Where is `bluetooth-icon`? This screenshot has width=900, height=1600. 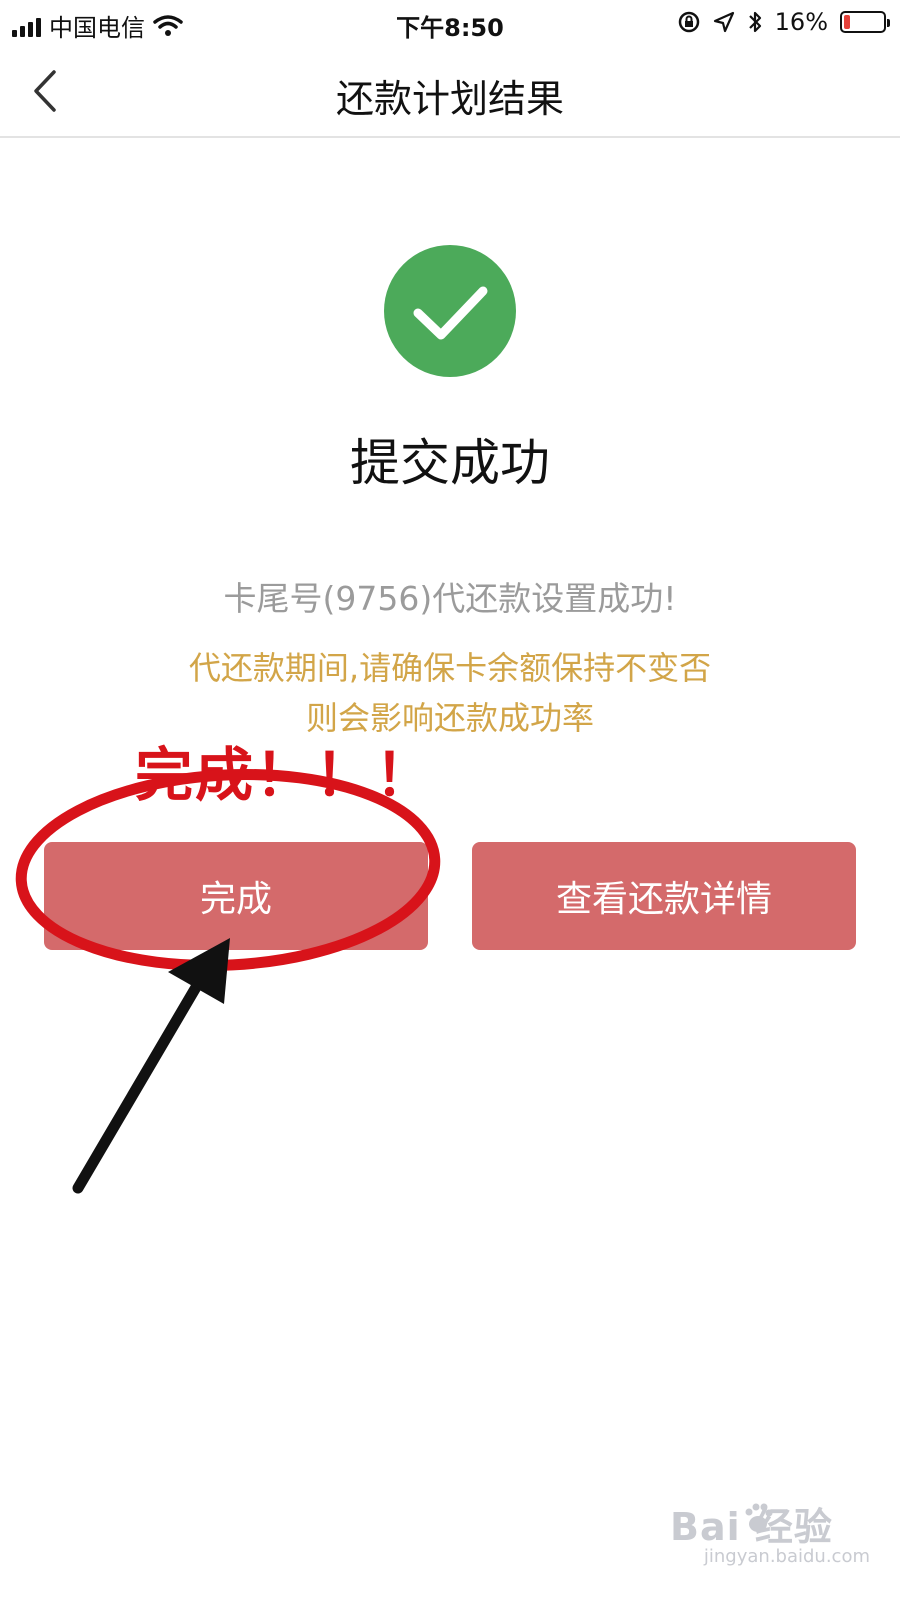 bluetooth-icon is located at coordinates (754, 22).